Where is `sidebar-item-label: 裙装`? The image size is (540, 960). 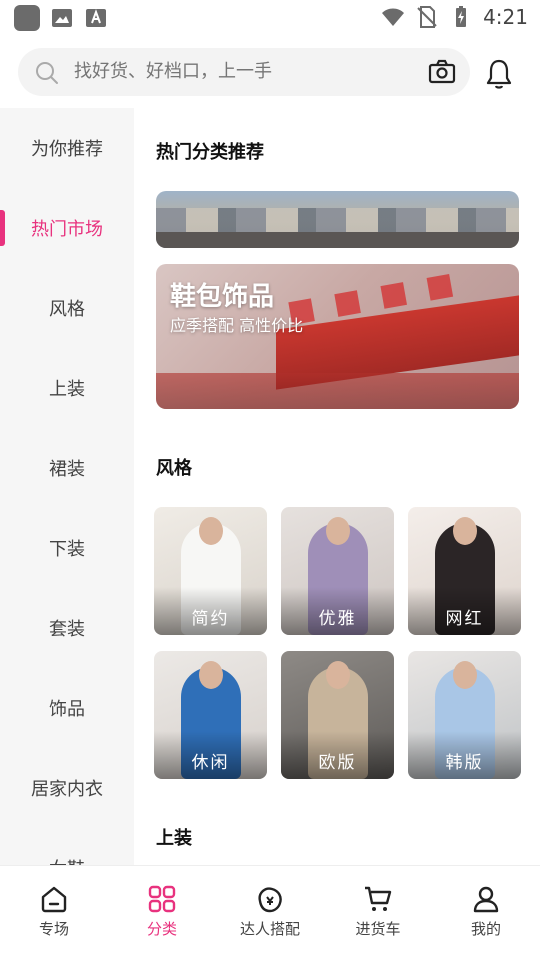 sidebar-item-label: 裙装 is located at coordinates (67, 469).